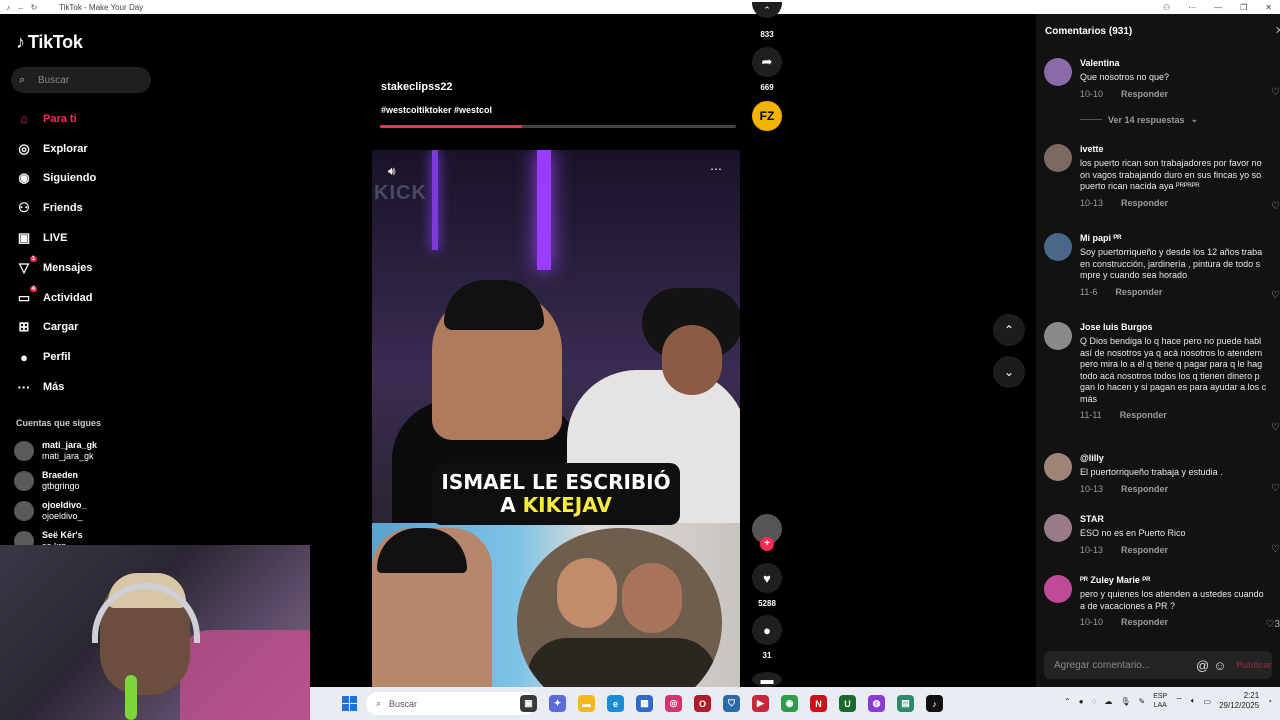  What do you see at coordinates (55, 511) in the screenshot?
I see `following-item: ojoeldivo_ ojoeldivo_` at bounding box center [55, 511].